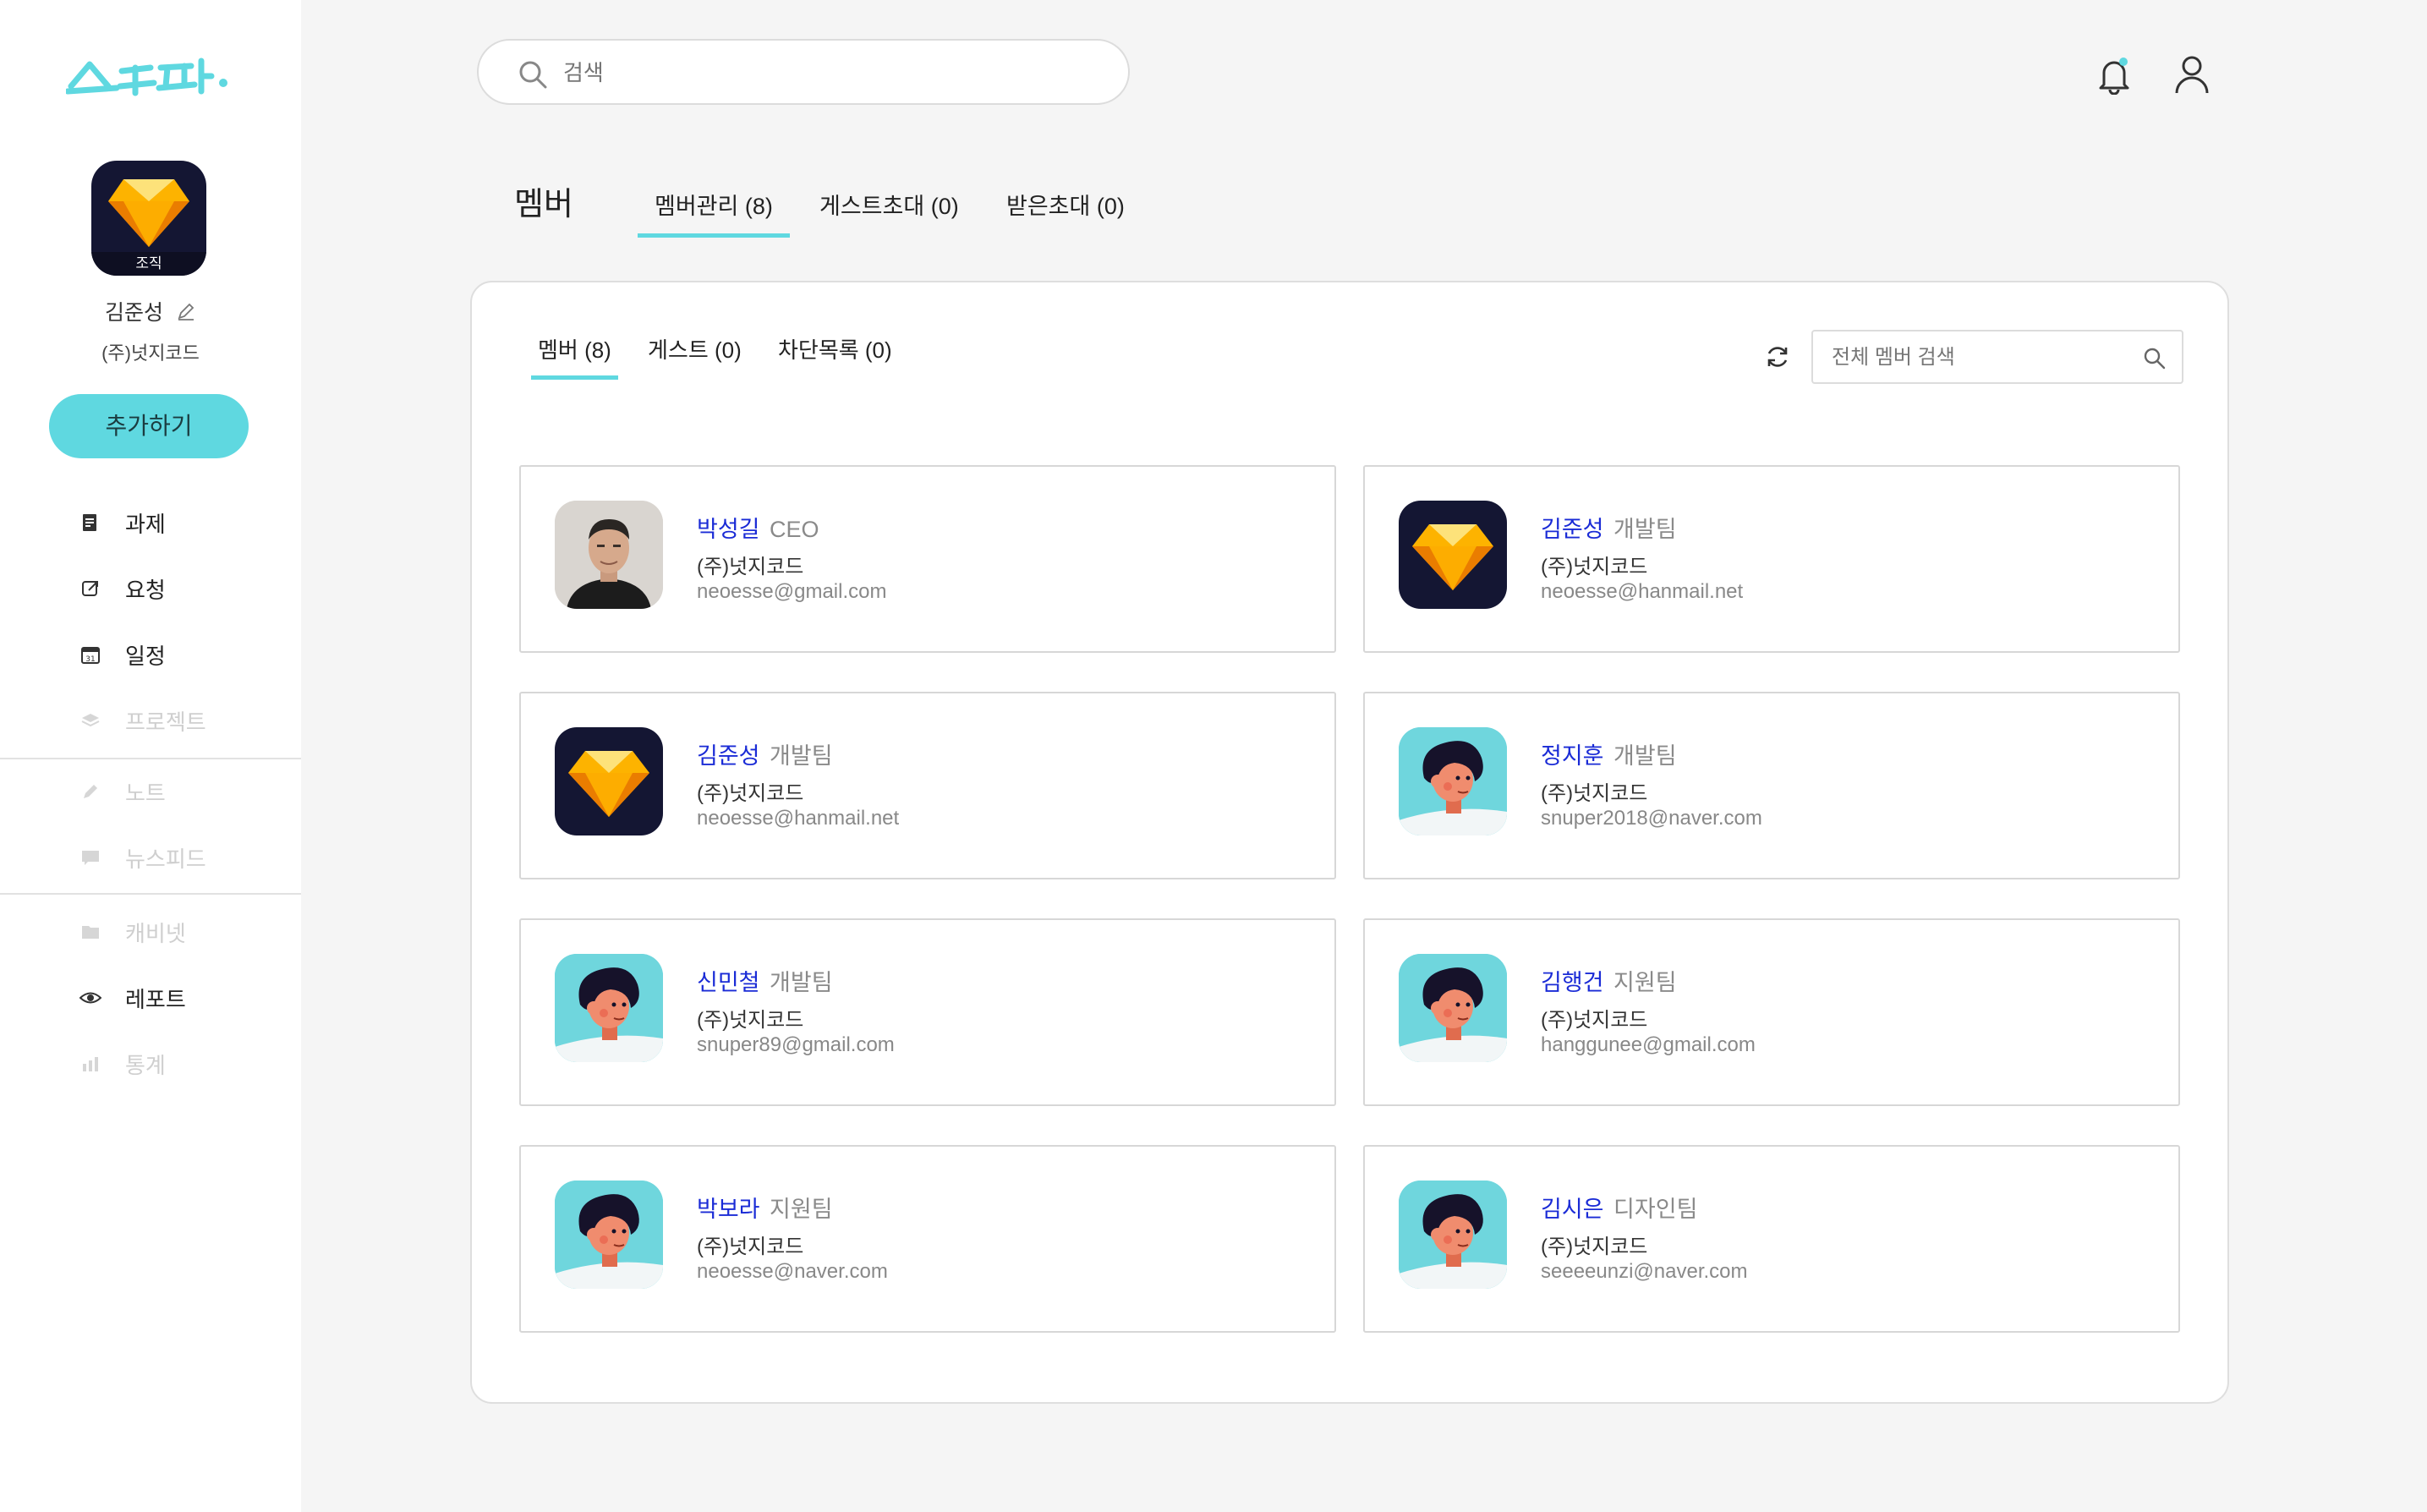 The height and width of the screenshot is (1512, 2427). What do you see at coordinates (1644, 1271) in the screenshot?
I see `member-email: seeeeunzi@naver.com` at bounding box center [1644, 1271].